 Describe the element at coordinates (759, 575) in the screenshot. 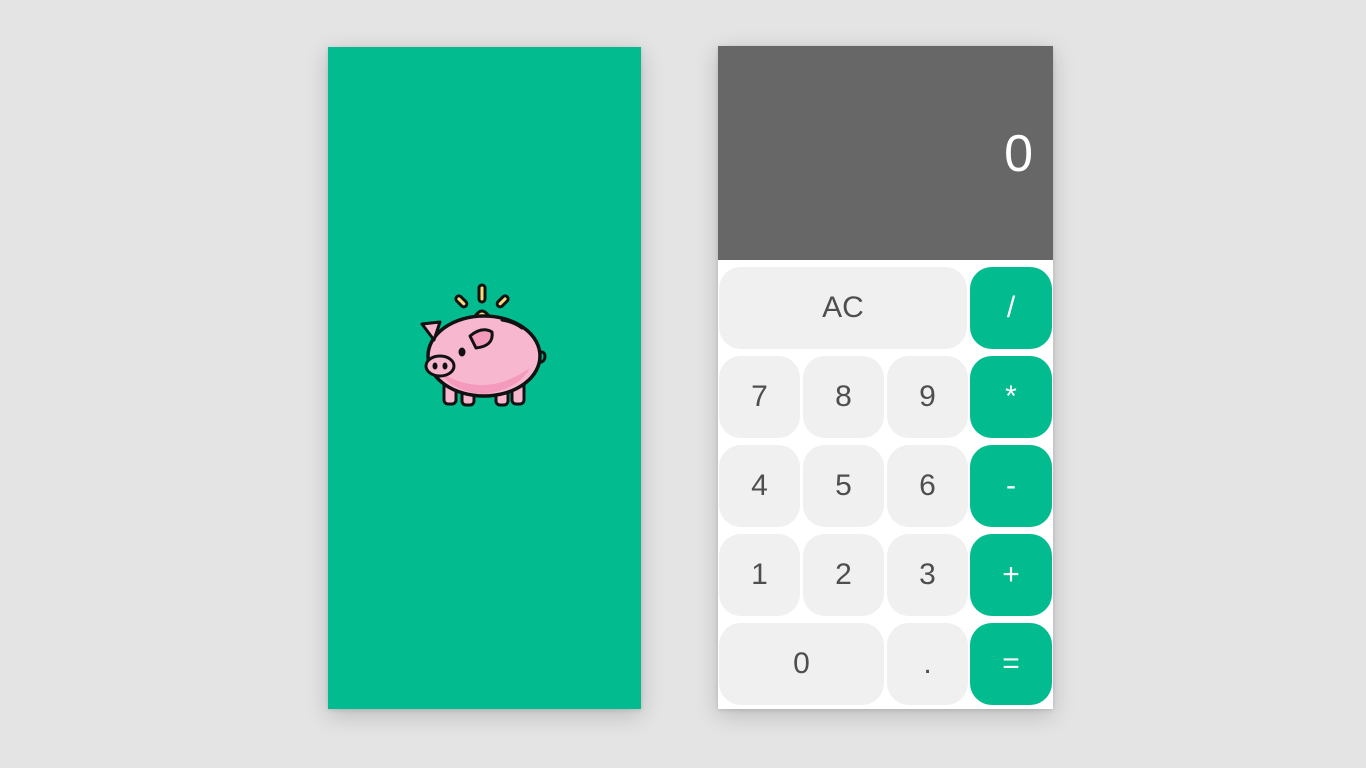

I see `digit-1-button: 1` at that location.